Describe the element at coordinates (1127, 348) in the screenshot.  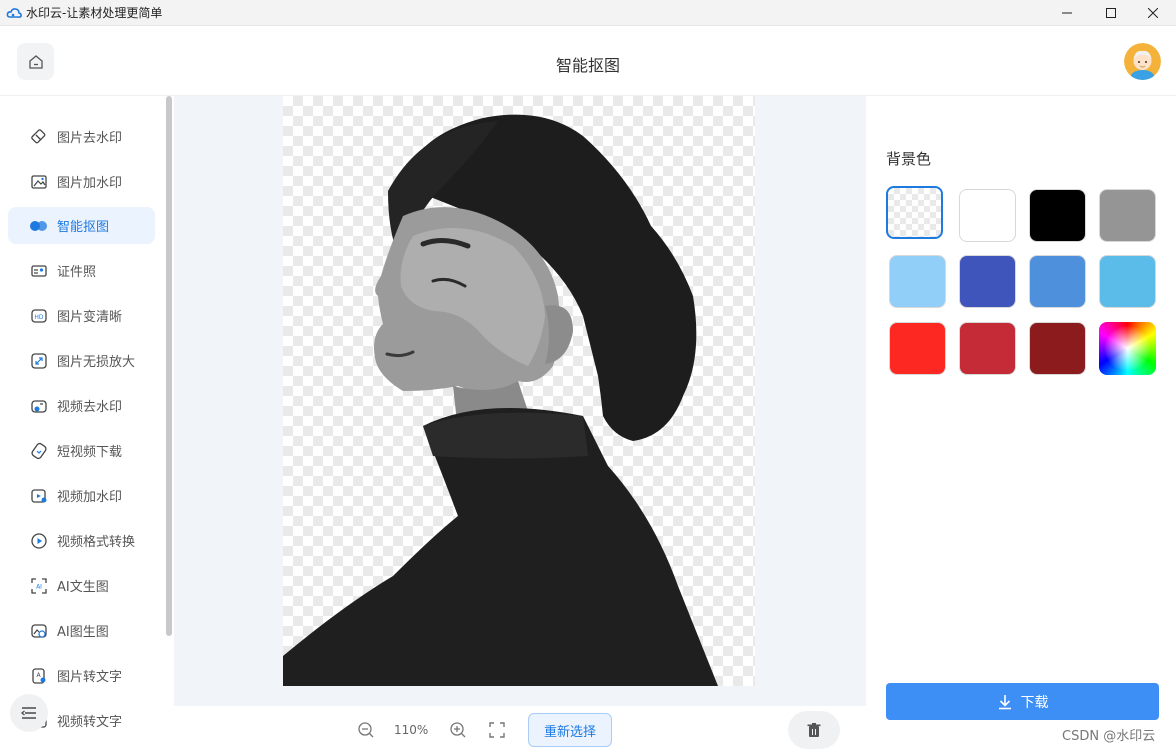
I see `swatch-custom-color` at that location.